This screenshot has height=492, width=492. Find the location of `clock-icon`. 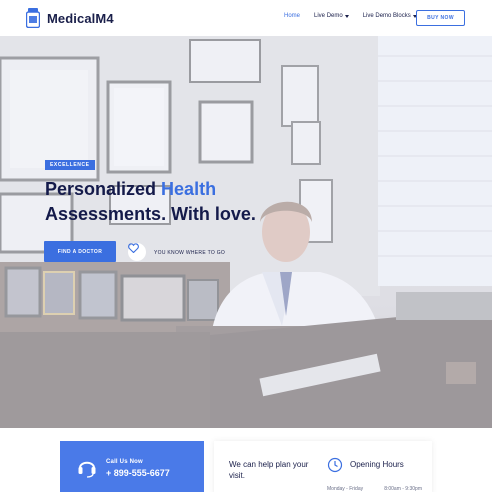

clock-icon is located at coordinates (335, 467).